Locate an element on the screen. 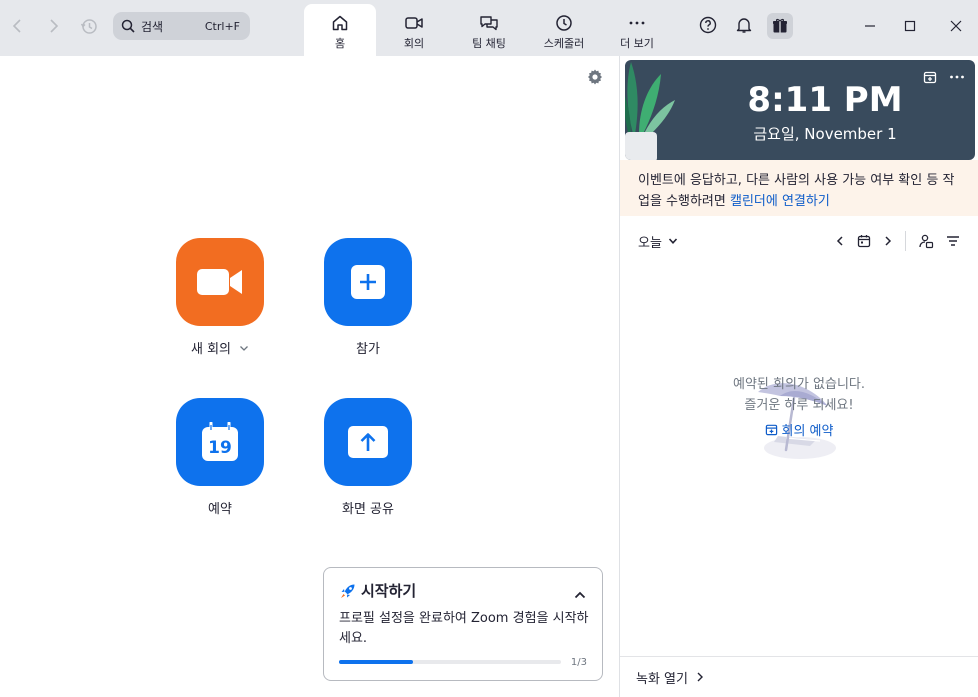  video-camera-icon is located at coordinates (219, 282).